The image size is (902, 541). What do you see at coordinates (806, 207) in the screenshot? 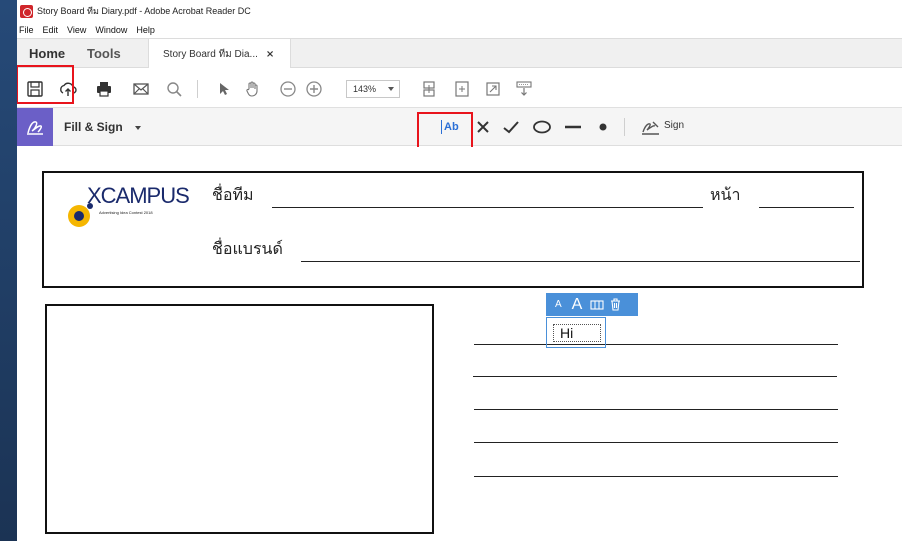
I see `page-number-line` at bounding box center [806, 207].